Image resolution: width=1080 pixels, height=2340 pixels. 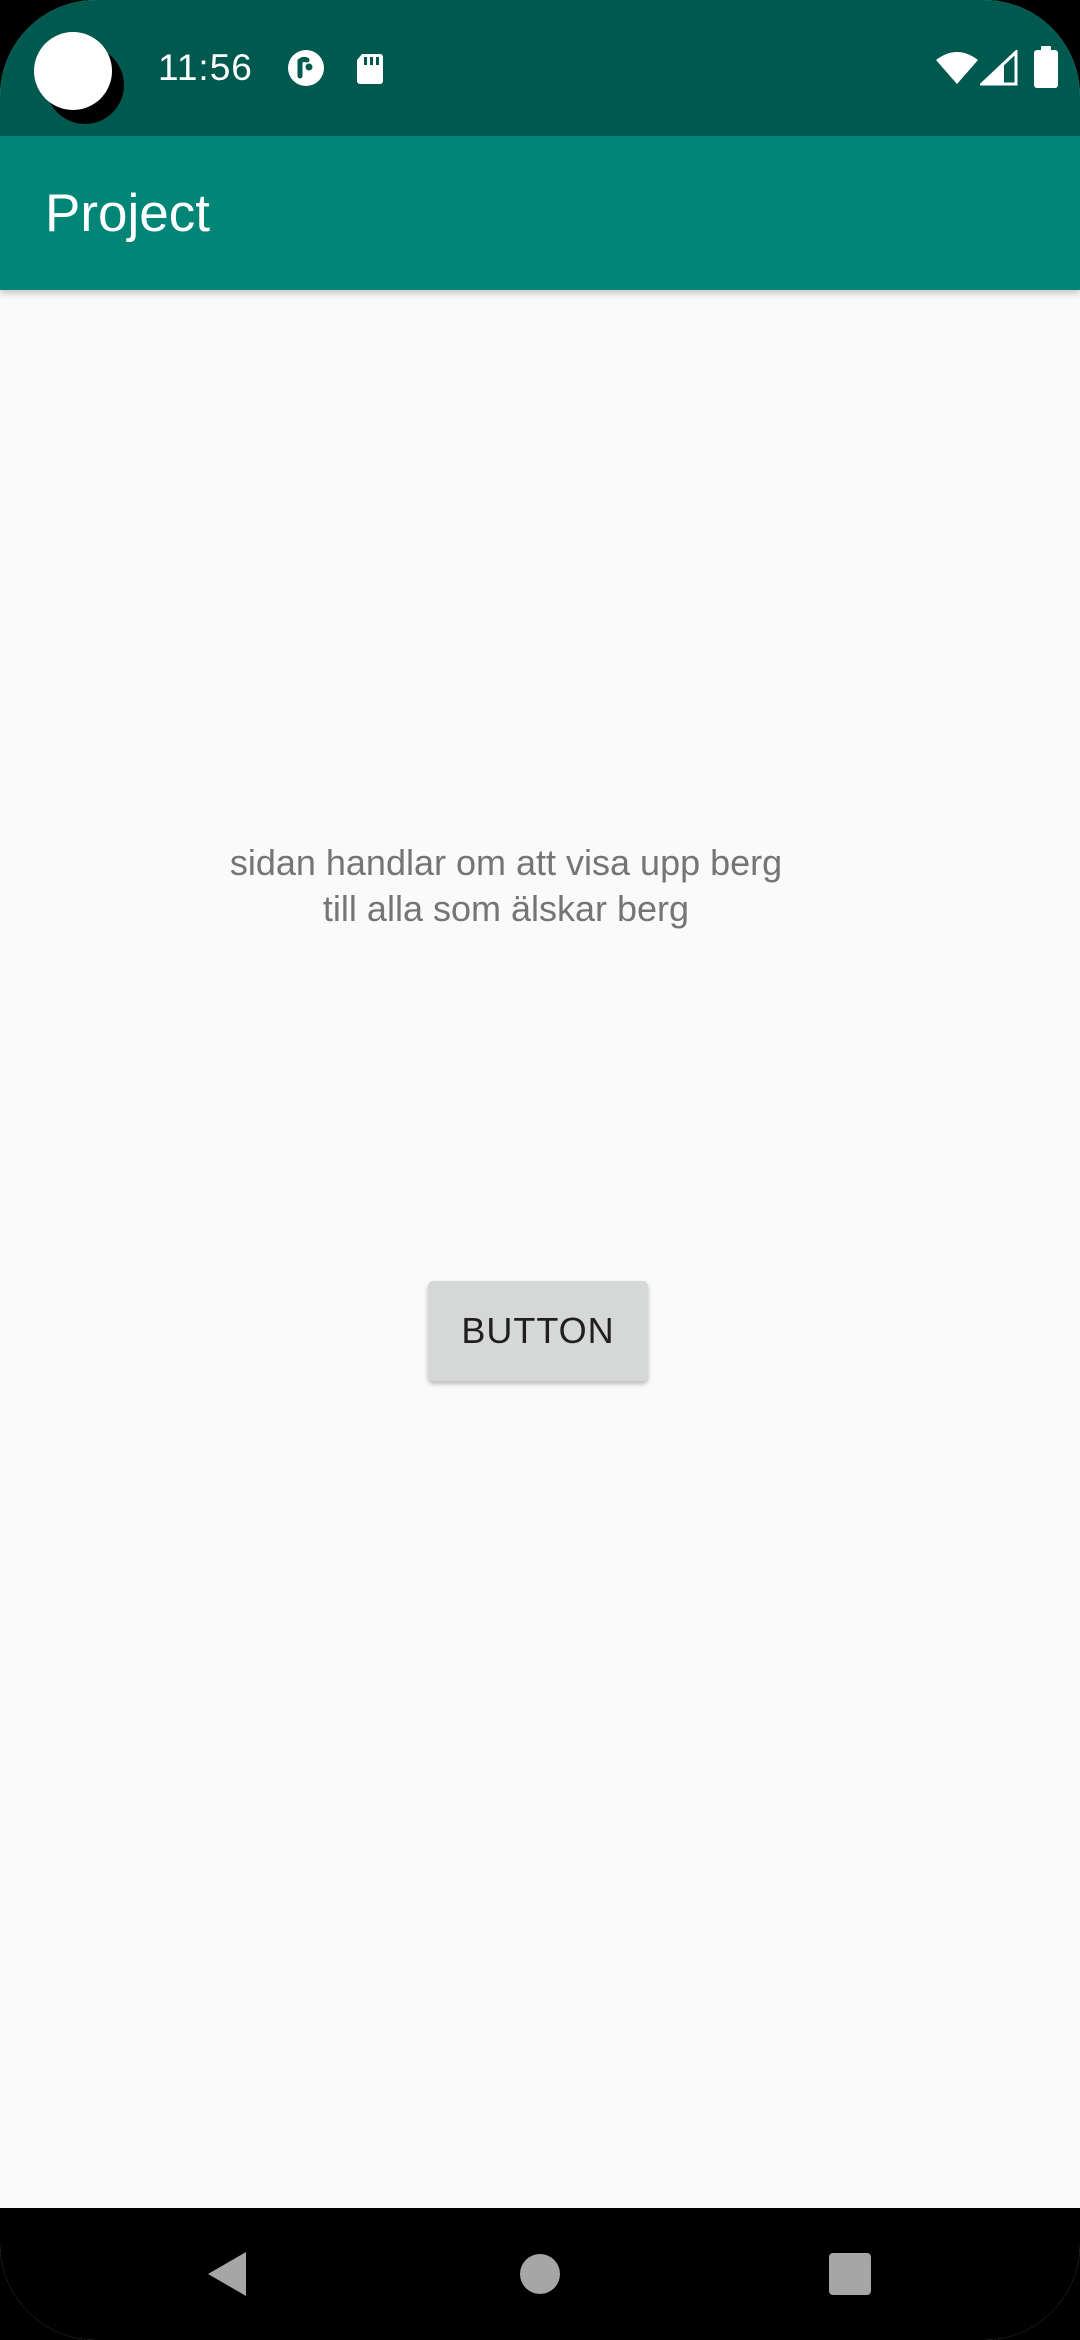 I want to click on back-icon, so click(x=227, y=2274).